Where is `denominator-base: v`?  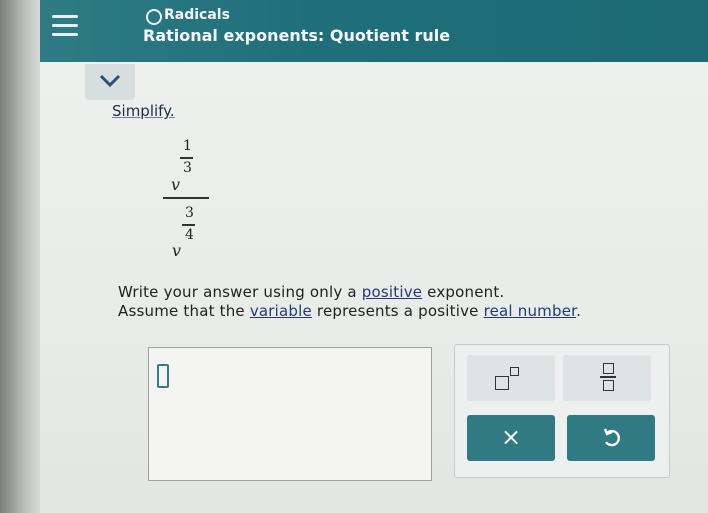
denominator-base: v is located at coordinates (177, 250).